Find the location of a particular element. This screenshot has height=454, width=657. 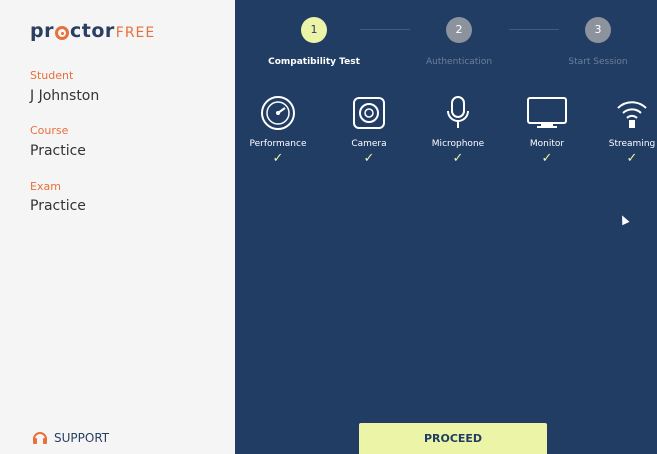

check-performance: Performance ✓ is located at coordinates (278, 130).